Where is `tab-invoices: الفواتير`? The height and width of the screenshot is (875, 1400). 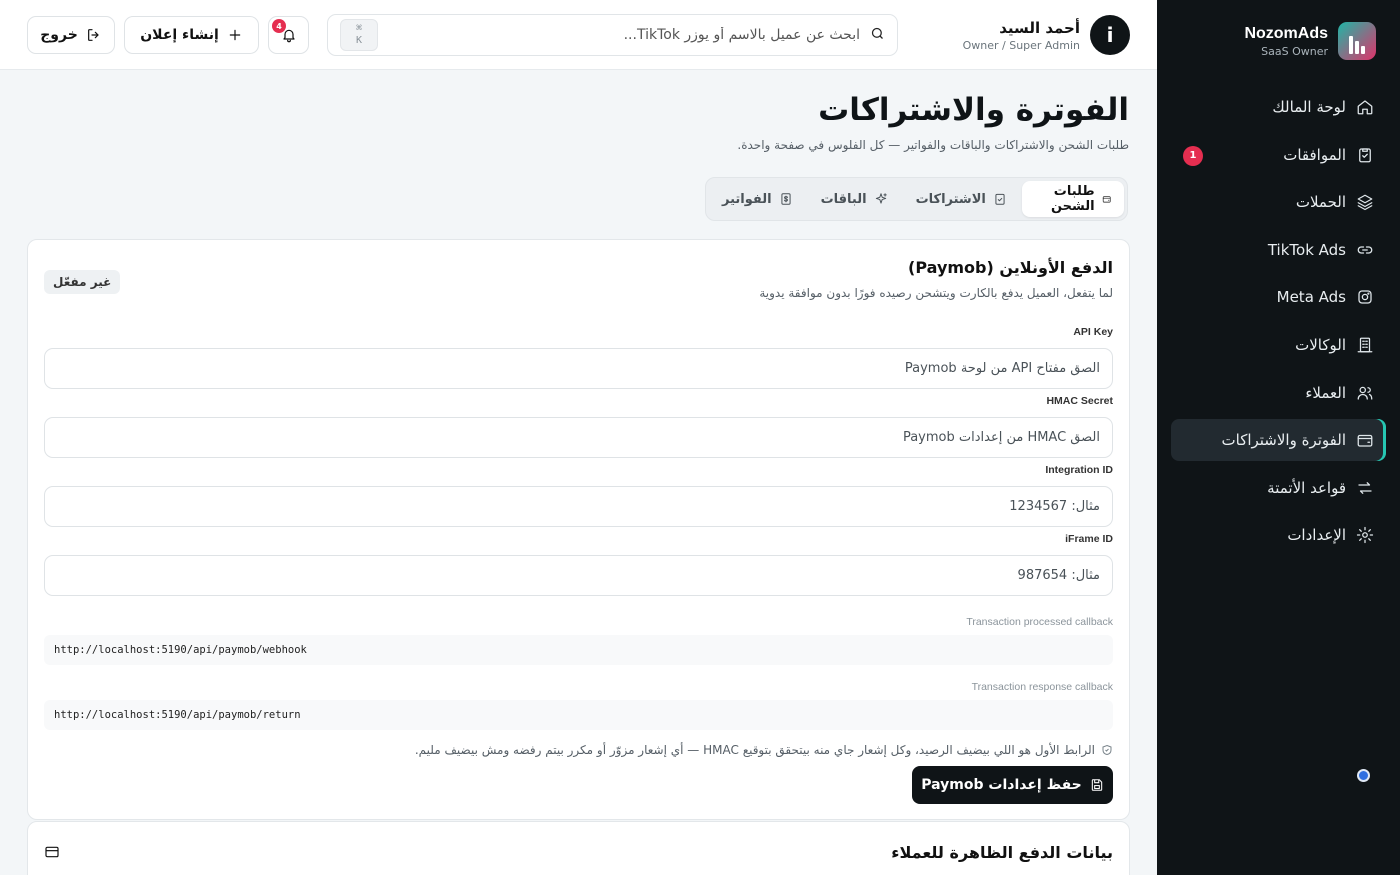 tab-invoices: الفواتير is located at coordinates (757, 199).